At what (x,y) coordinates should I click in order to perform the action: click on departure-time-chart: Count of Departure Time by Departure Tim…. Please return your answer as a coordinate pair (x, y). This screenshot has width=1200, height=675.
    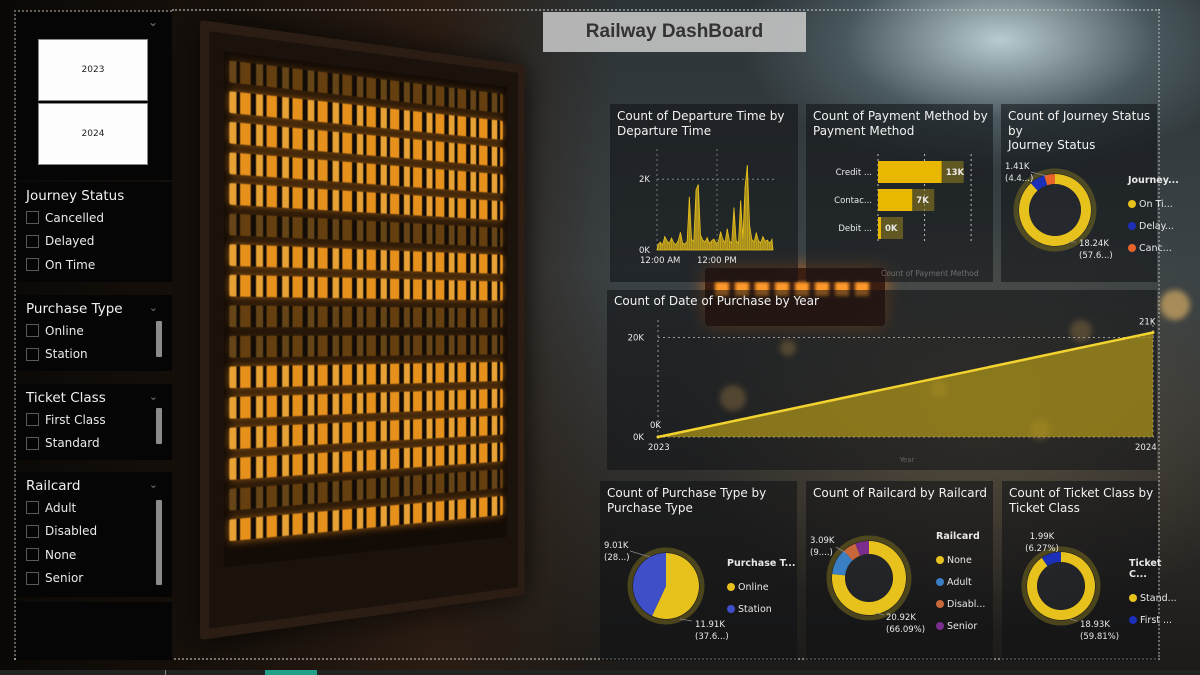
    Looking at the image, I should click on (704, 193).